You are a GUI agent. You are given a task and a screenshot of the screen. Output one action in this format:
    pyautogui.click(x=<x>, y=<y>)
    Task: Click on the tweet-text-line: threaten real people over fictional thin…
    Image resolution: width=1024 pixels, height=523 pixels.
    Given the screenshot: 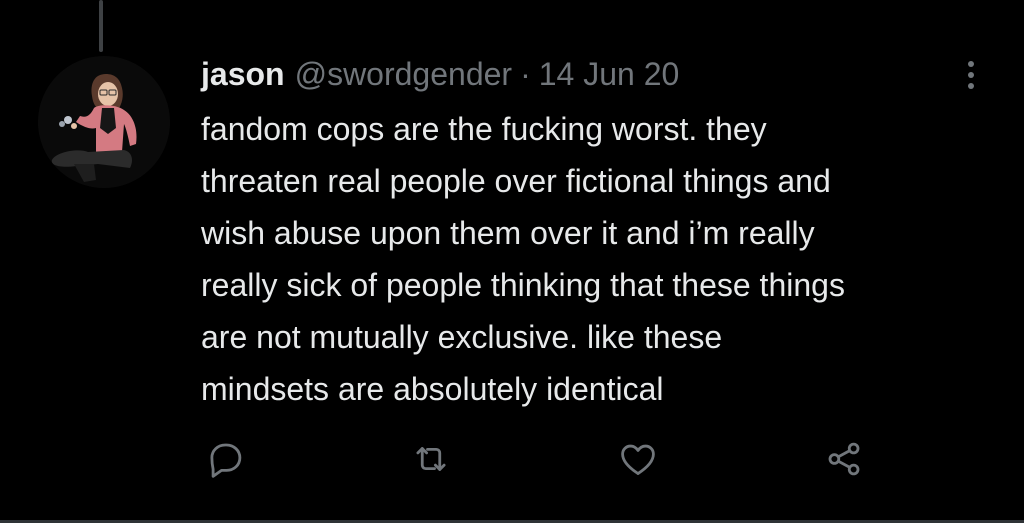 What is the action you would take?
    pyautogui.click(x=516, y=181)
    